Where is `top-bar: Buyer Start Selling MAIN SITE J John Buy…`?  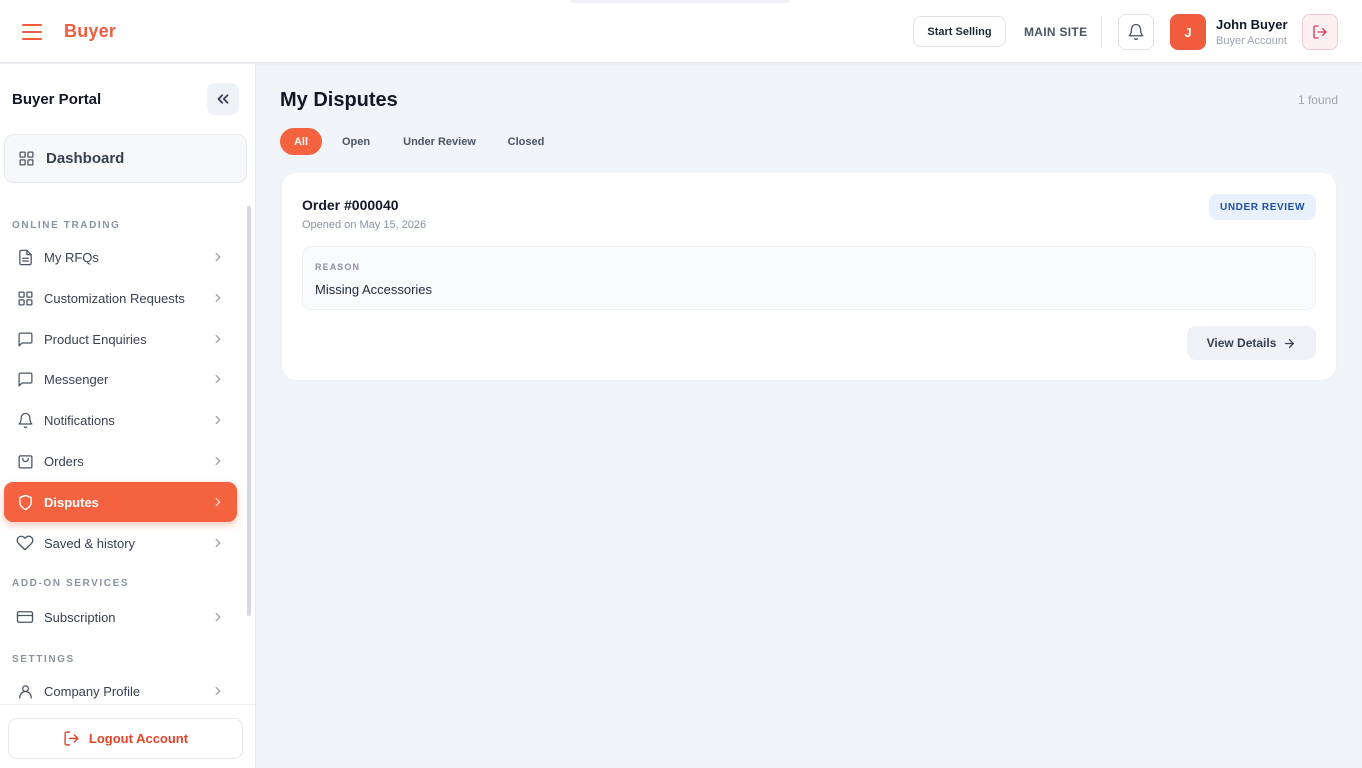 top-bar: Buyer Start Selling MAIN SITE J John Buy… is located at coordinates (681, 31).